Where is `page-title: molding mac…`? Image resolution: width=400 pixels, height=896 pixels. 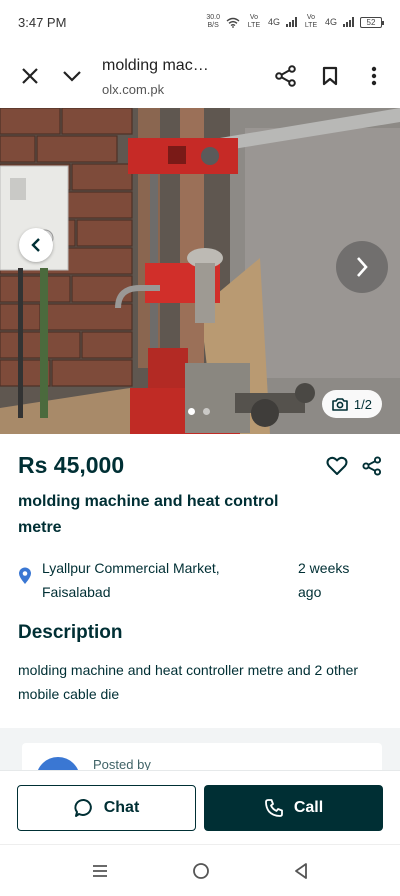 page-title: molding mac… is located at coordinates (155, 65).